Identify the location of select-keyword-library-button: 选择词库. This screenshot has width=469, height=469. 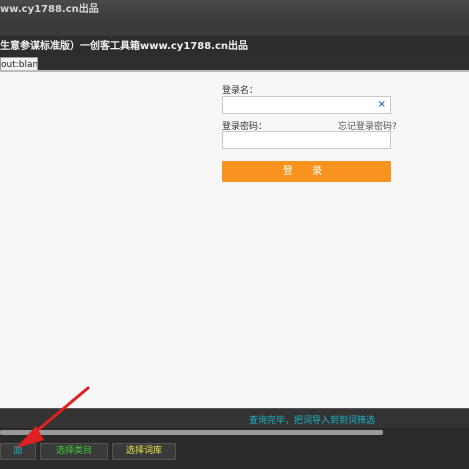
(144, 451).